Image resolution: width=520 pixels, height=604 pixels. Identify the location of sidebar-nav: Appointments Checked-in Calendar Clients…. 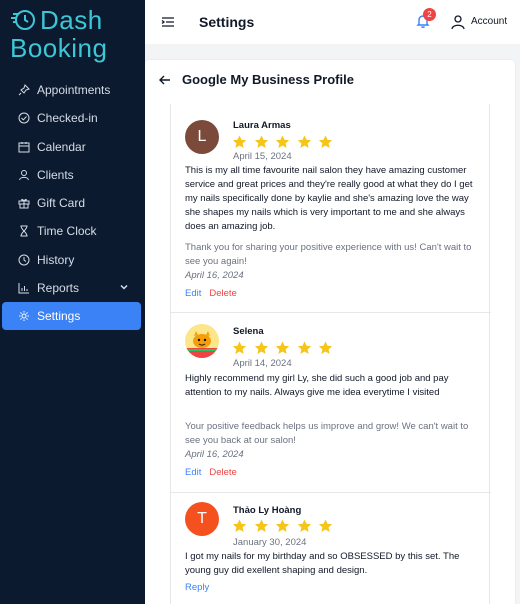
(72, 203).